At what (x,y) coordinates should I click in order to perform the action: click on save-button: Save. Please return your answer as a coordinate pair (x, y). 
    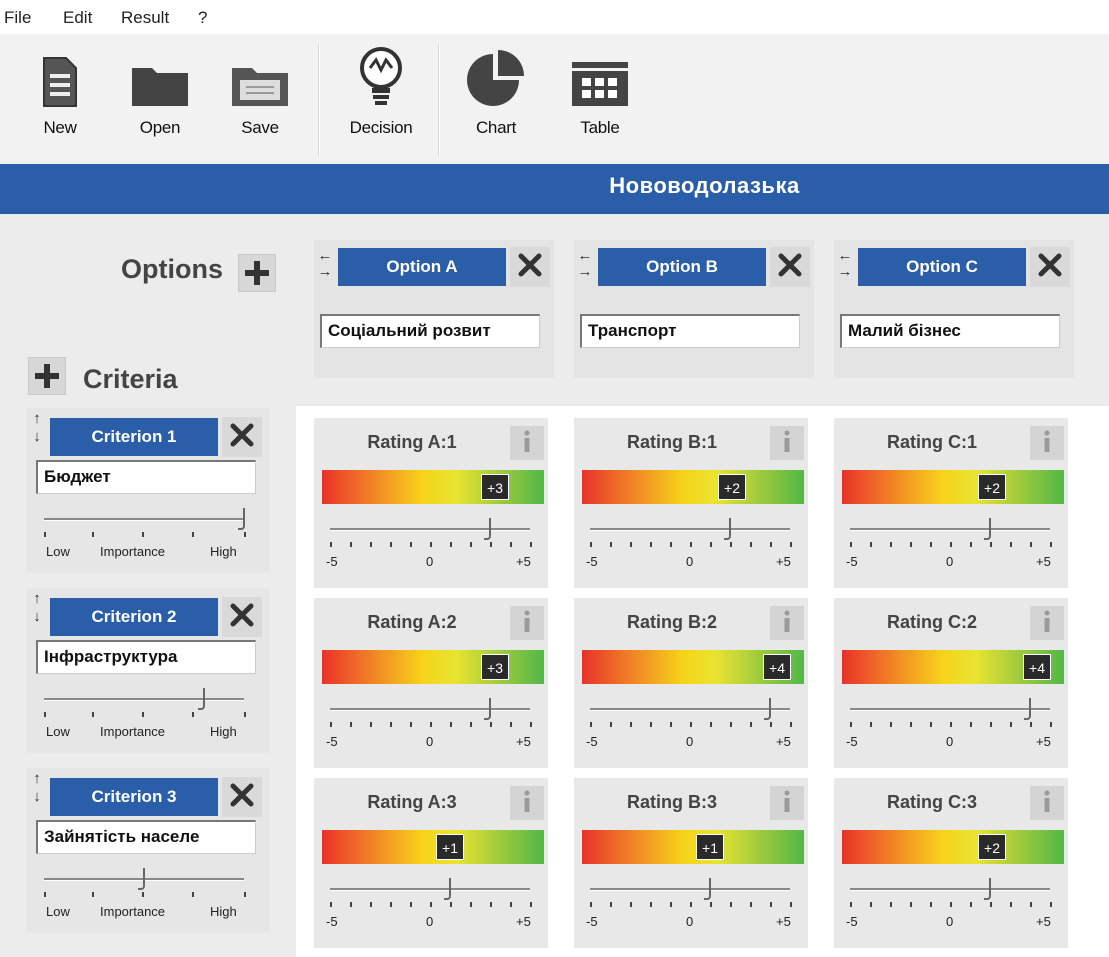
    Looking at the image, I should click on (260, 96).